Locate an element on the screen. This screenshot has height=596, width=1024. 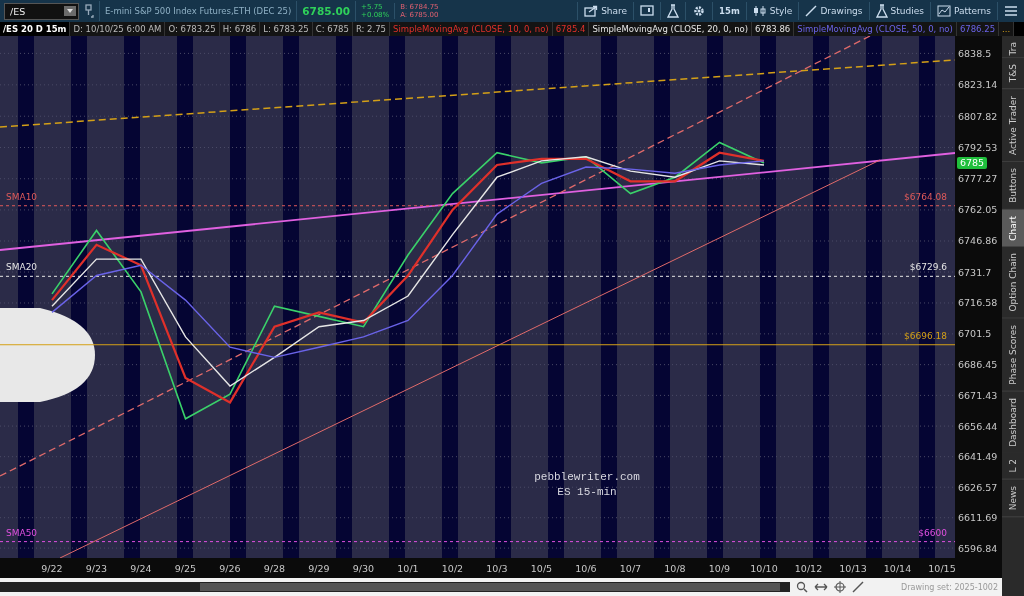
study-value: 6785.4 is located at coordinates (571, 29).